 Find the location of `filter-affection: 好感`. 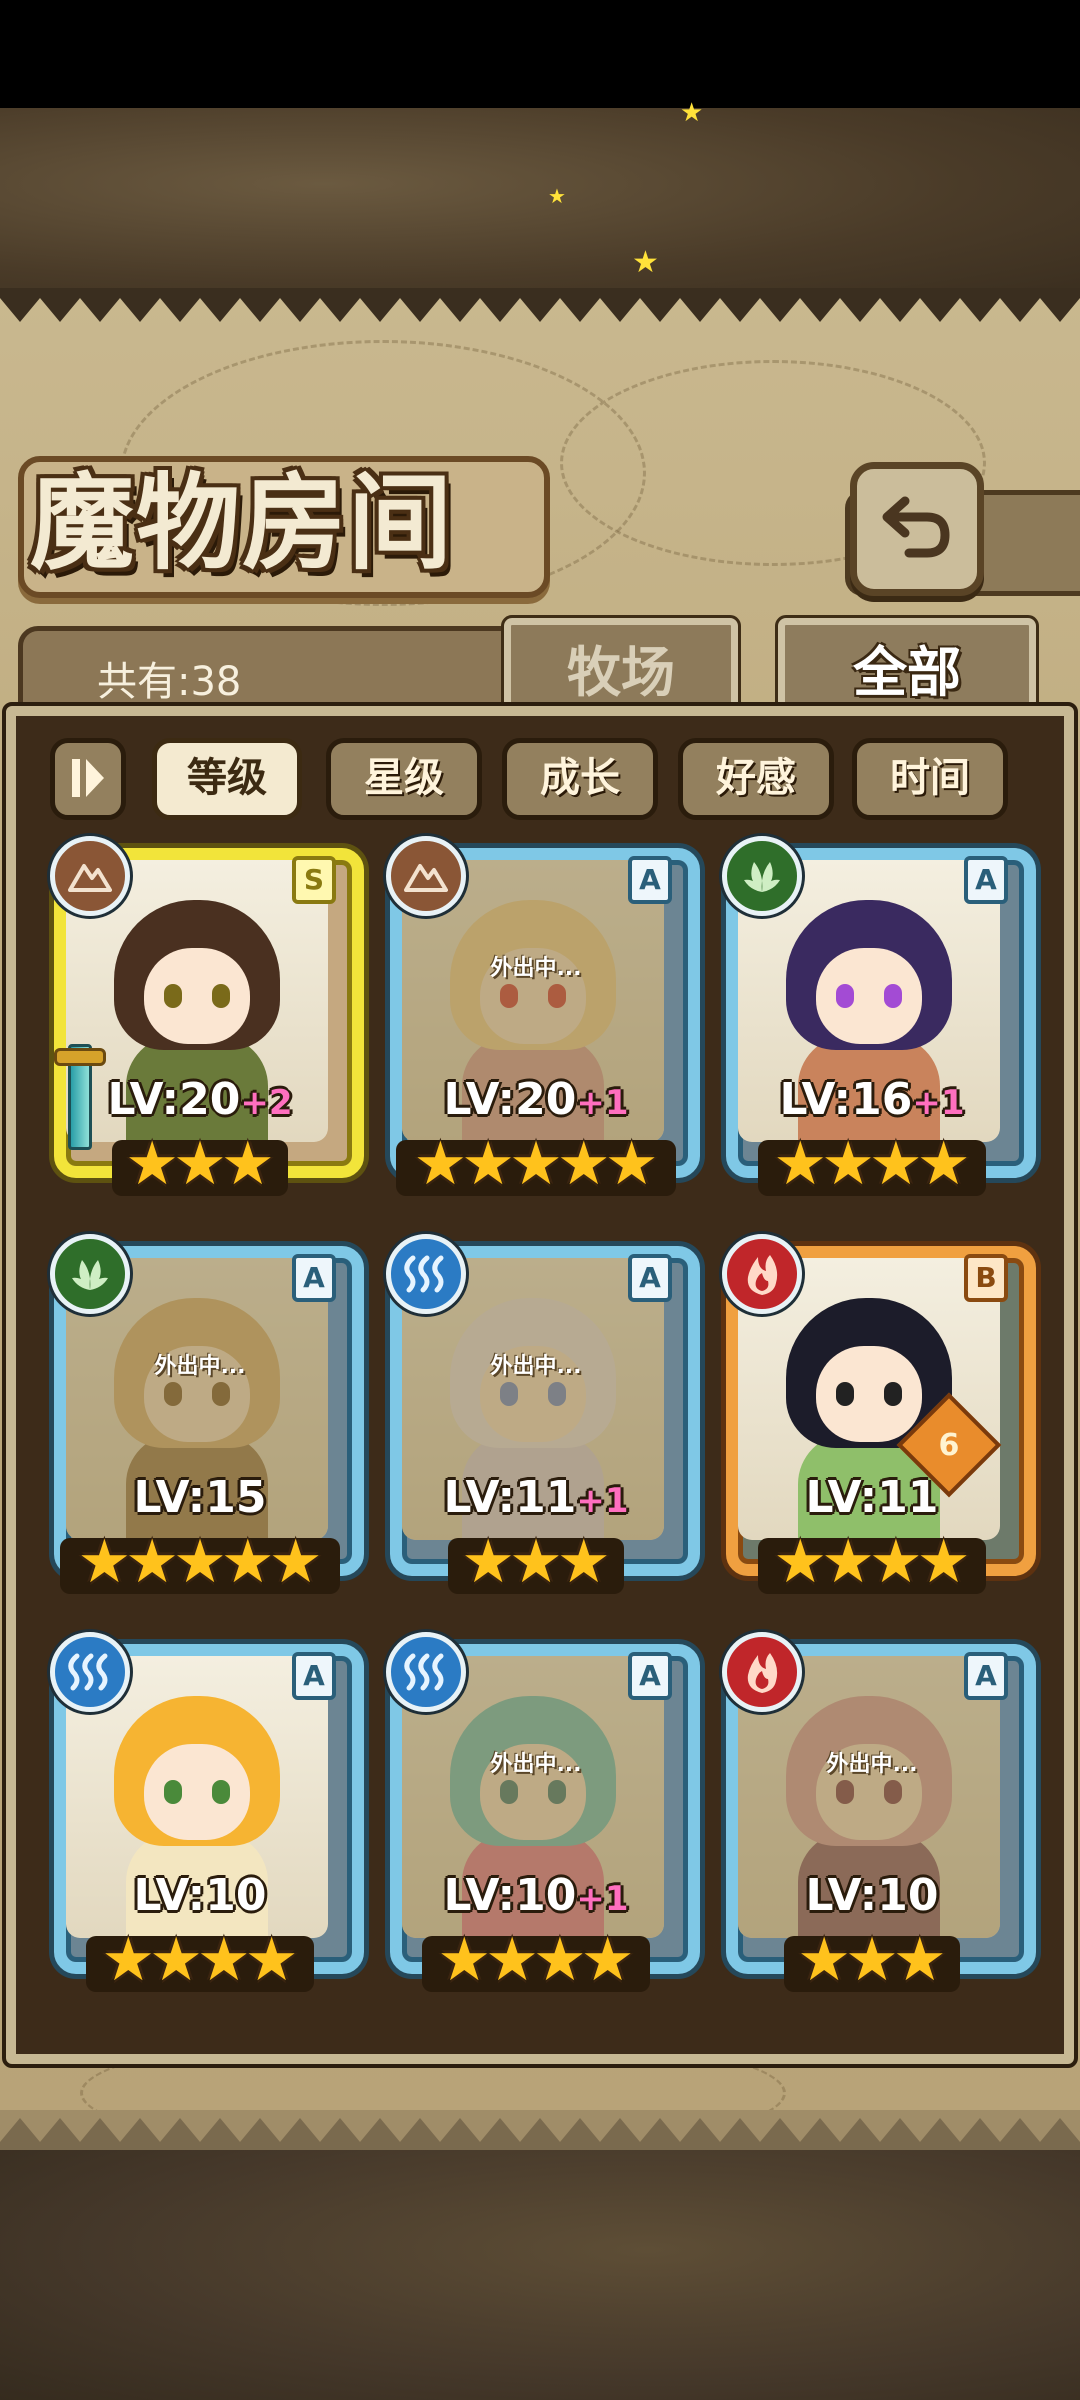

filter-affection: 好感 is located at coordinates (756, 779).